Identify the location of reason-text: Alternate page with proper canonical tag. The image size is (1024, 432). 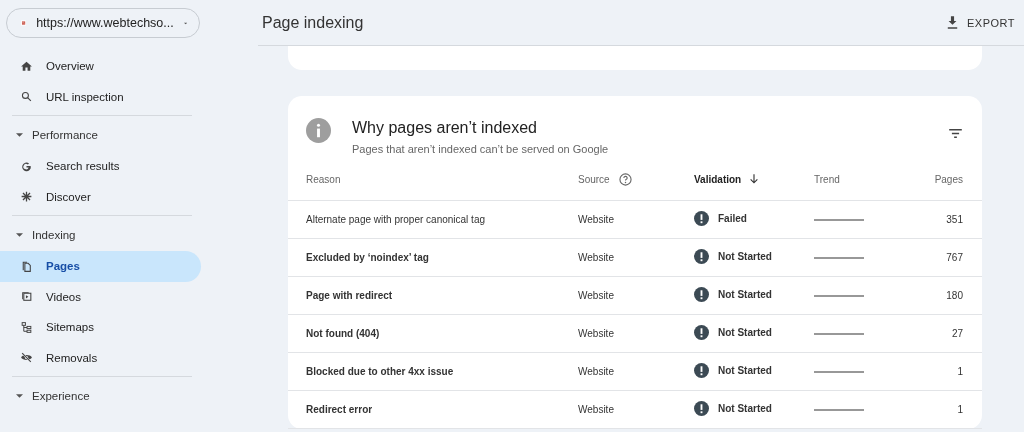
(395, 219).